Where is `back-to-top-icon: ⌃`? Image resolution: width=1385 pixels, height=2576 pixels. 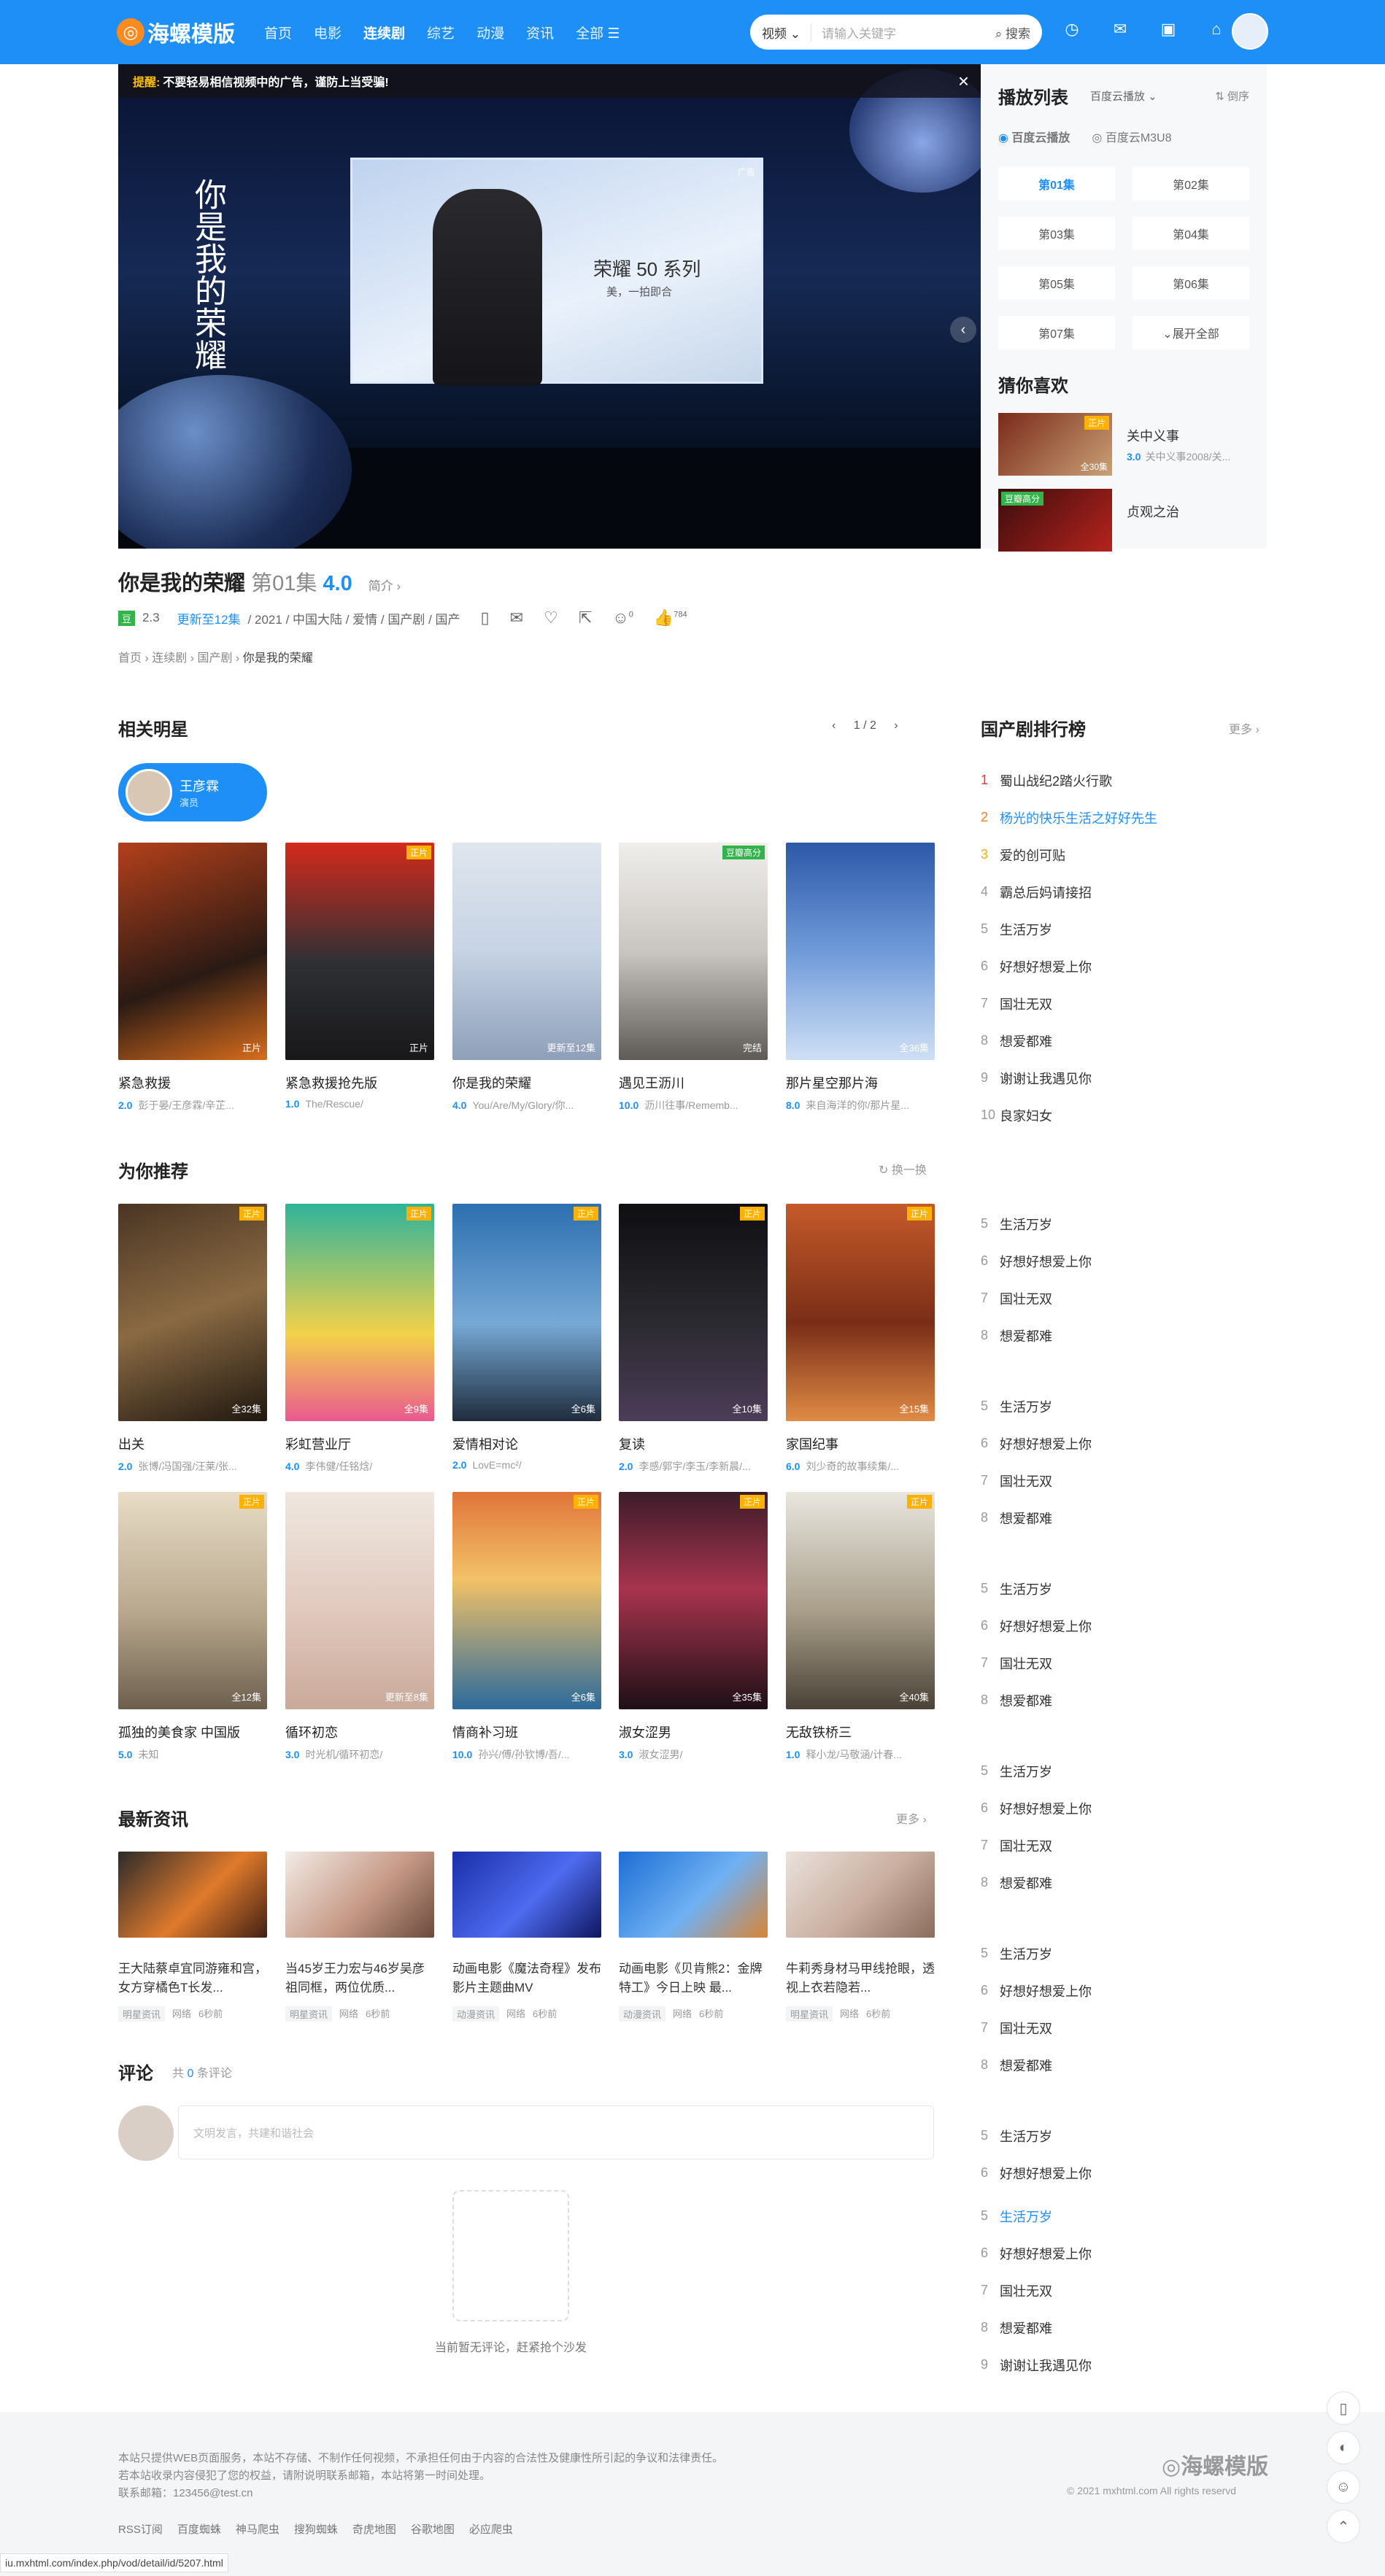
back-to-top-icon: ⌃ is located at coordinates (1343, 2526).